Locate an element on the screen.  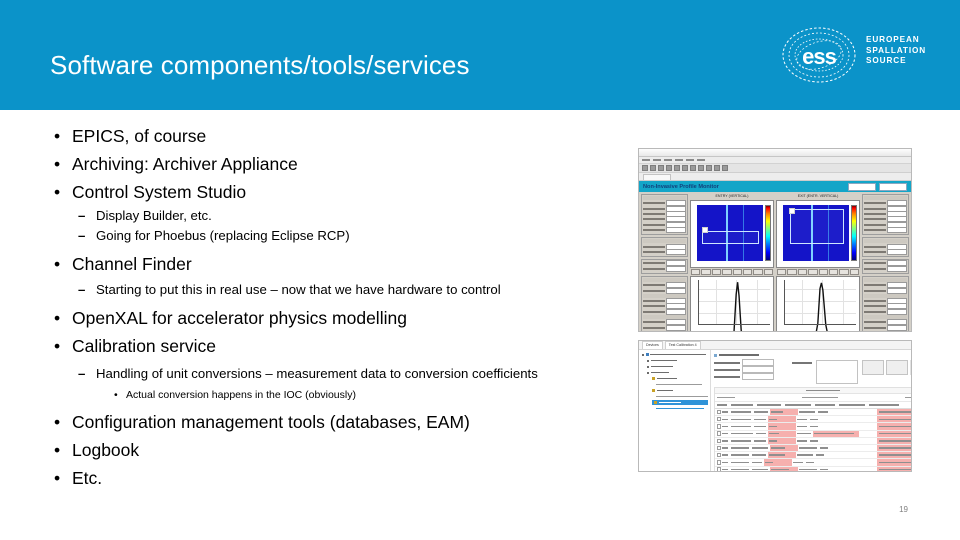
add-snapshot-button is located at coordinates (897, 367).